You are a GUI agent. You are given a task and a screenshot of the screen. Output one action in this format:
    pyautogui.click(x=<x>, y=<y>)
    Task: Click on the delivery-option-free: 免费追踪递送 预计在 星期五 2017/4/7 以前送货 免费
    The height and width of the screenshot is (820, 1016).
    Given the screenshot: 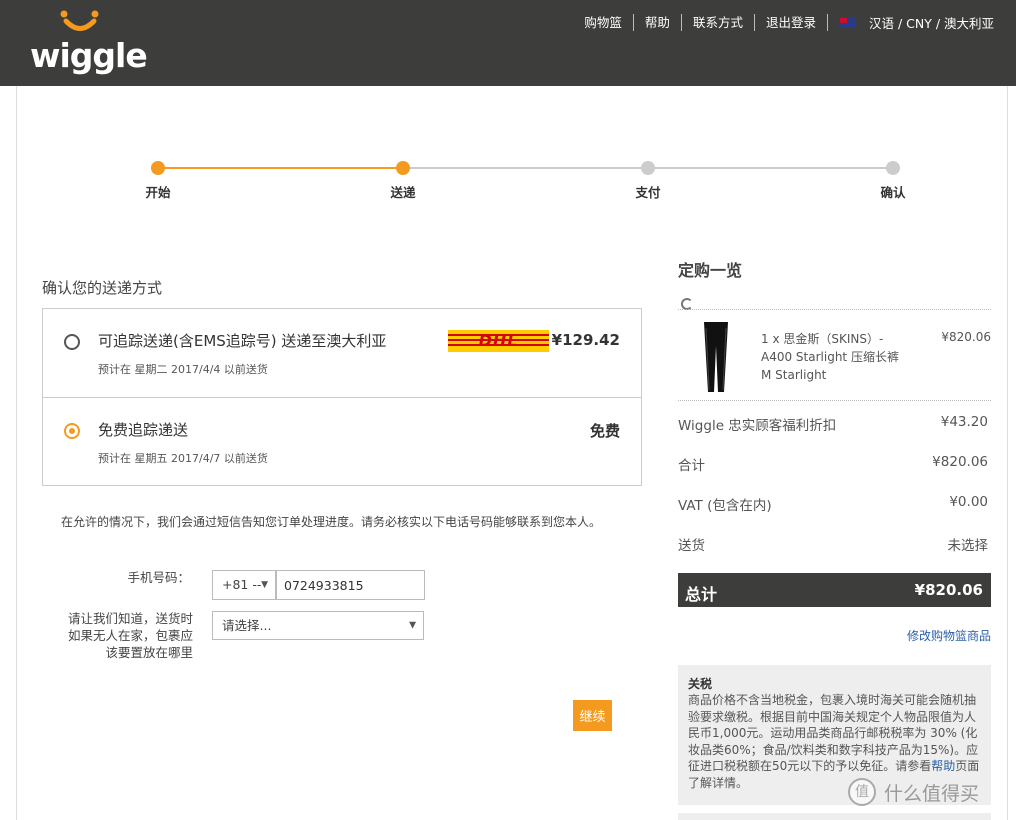 What is the action you would take?
    pyautogui.click(x=342, y=441)
    